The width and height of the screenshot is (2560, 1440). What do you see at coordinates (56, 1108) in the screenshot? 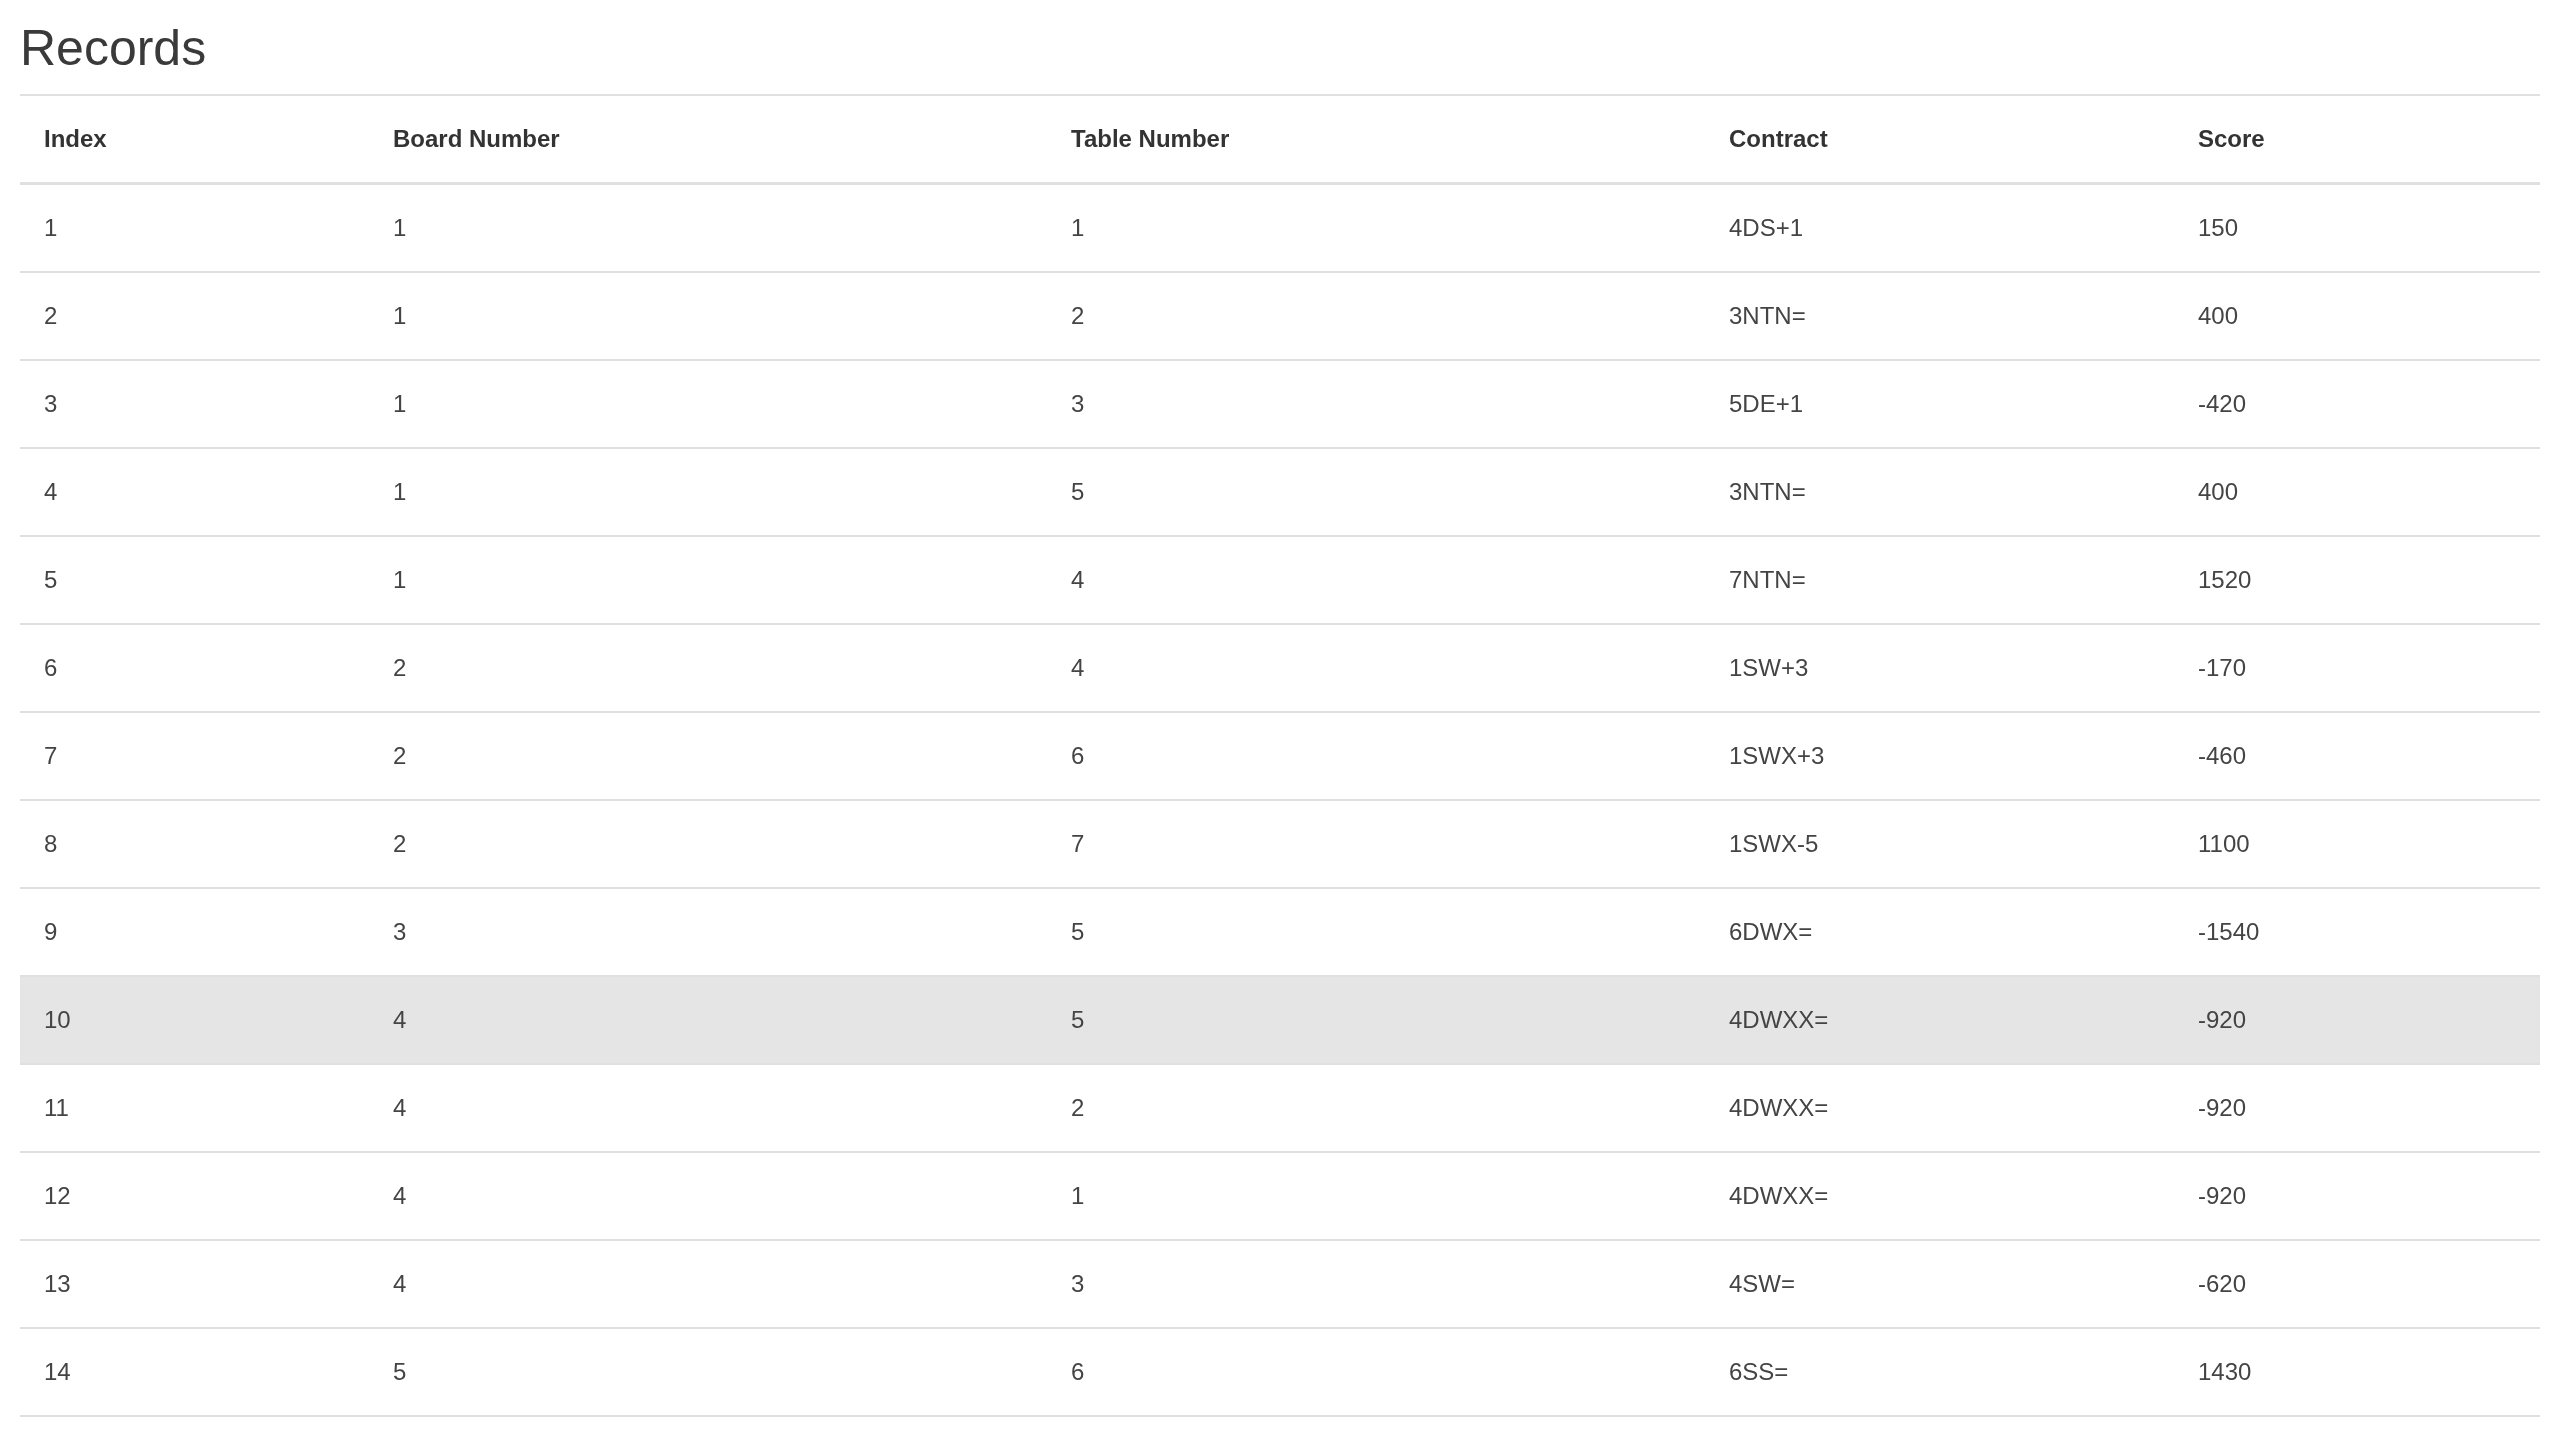
I see `table-cell-text: 11` at bounding box center [56, 1108].